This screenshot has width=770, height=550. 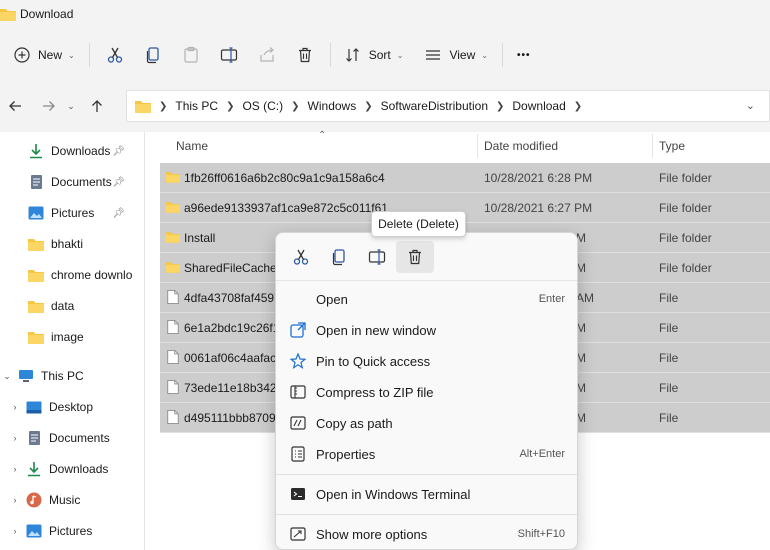 I want to click on menu-item-show-more-options: Show more options Shift+F10, so click(x=426, y=534).